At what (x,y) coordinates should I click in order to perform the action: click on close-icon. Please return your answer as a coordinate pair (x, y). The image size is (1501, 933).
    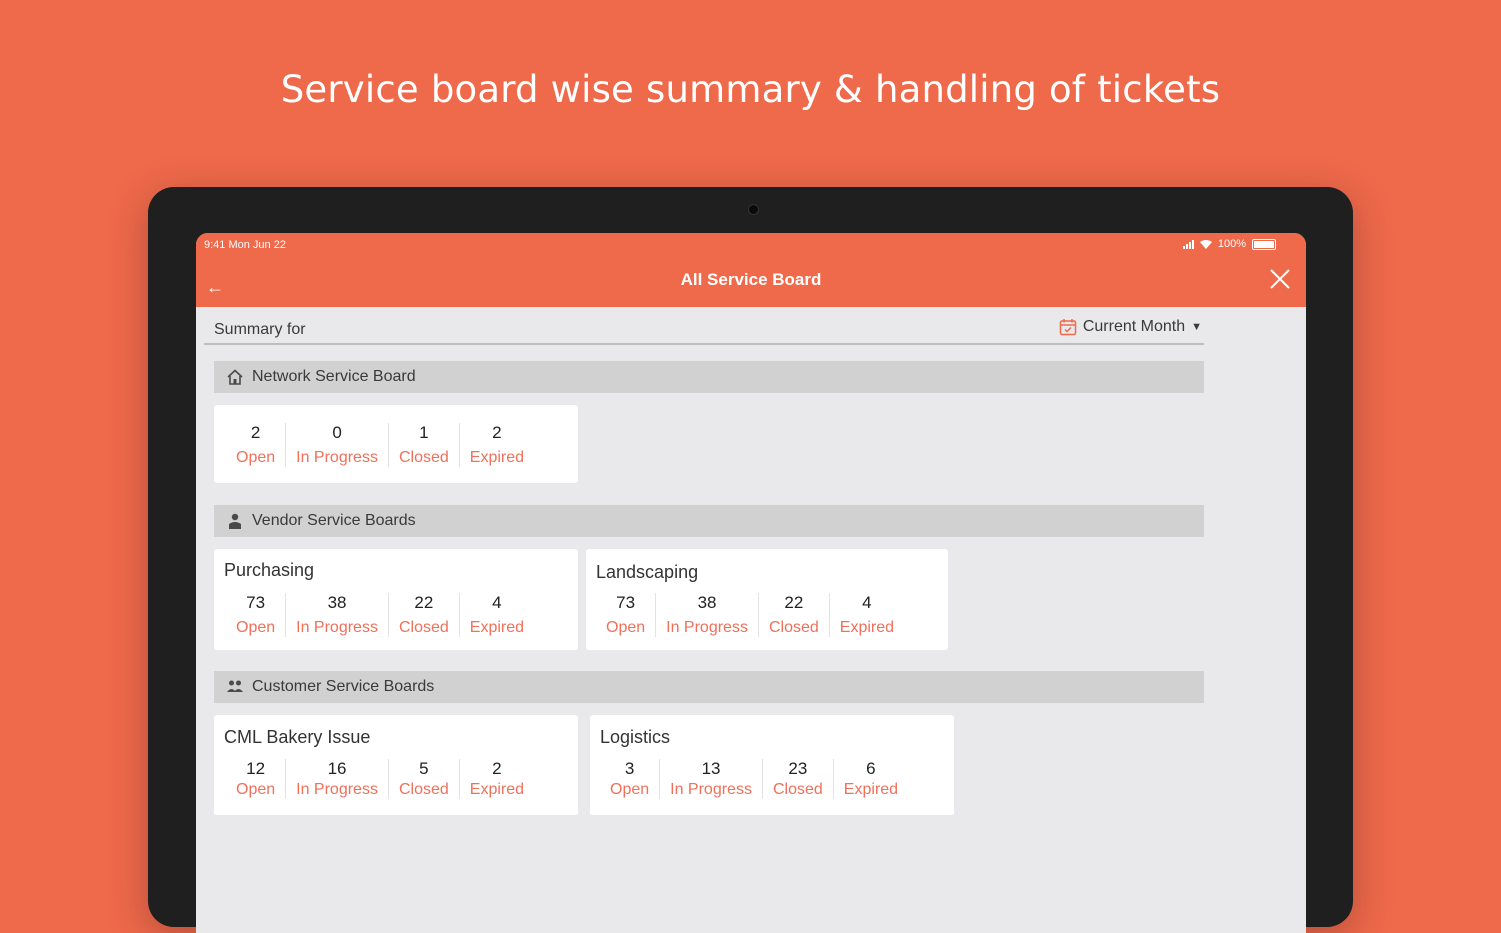
    Looking at the image, I should click on (1280, 279).